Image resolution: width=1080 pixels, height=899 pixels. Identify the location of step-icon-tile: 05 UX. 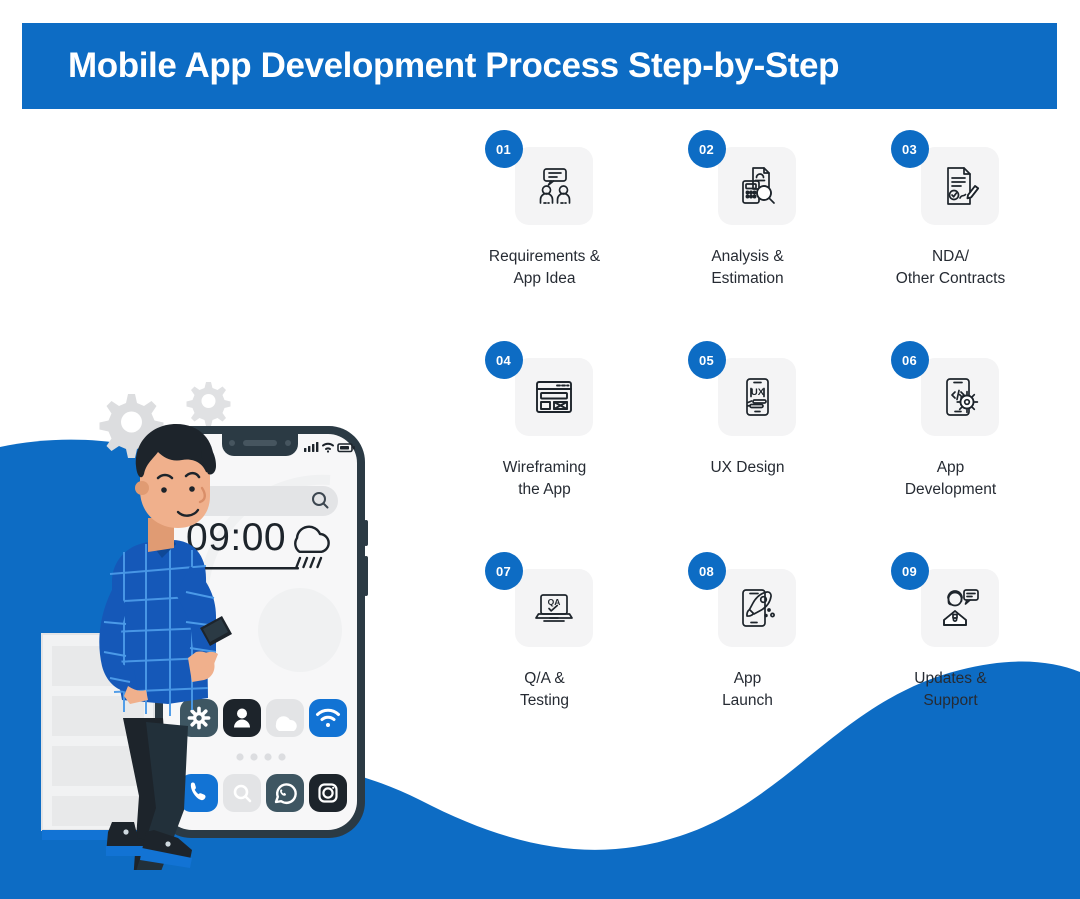
(741, 388).